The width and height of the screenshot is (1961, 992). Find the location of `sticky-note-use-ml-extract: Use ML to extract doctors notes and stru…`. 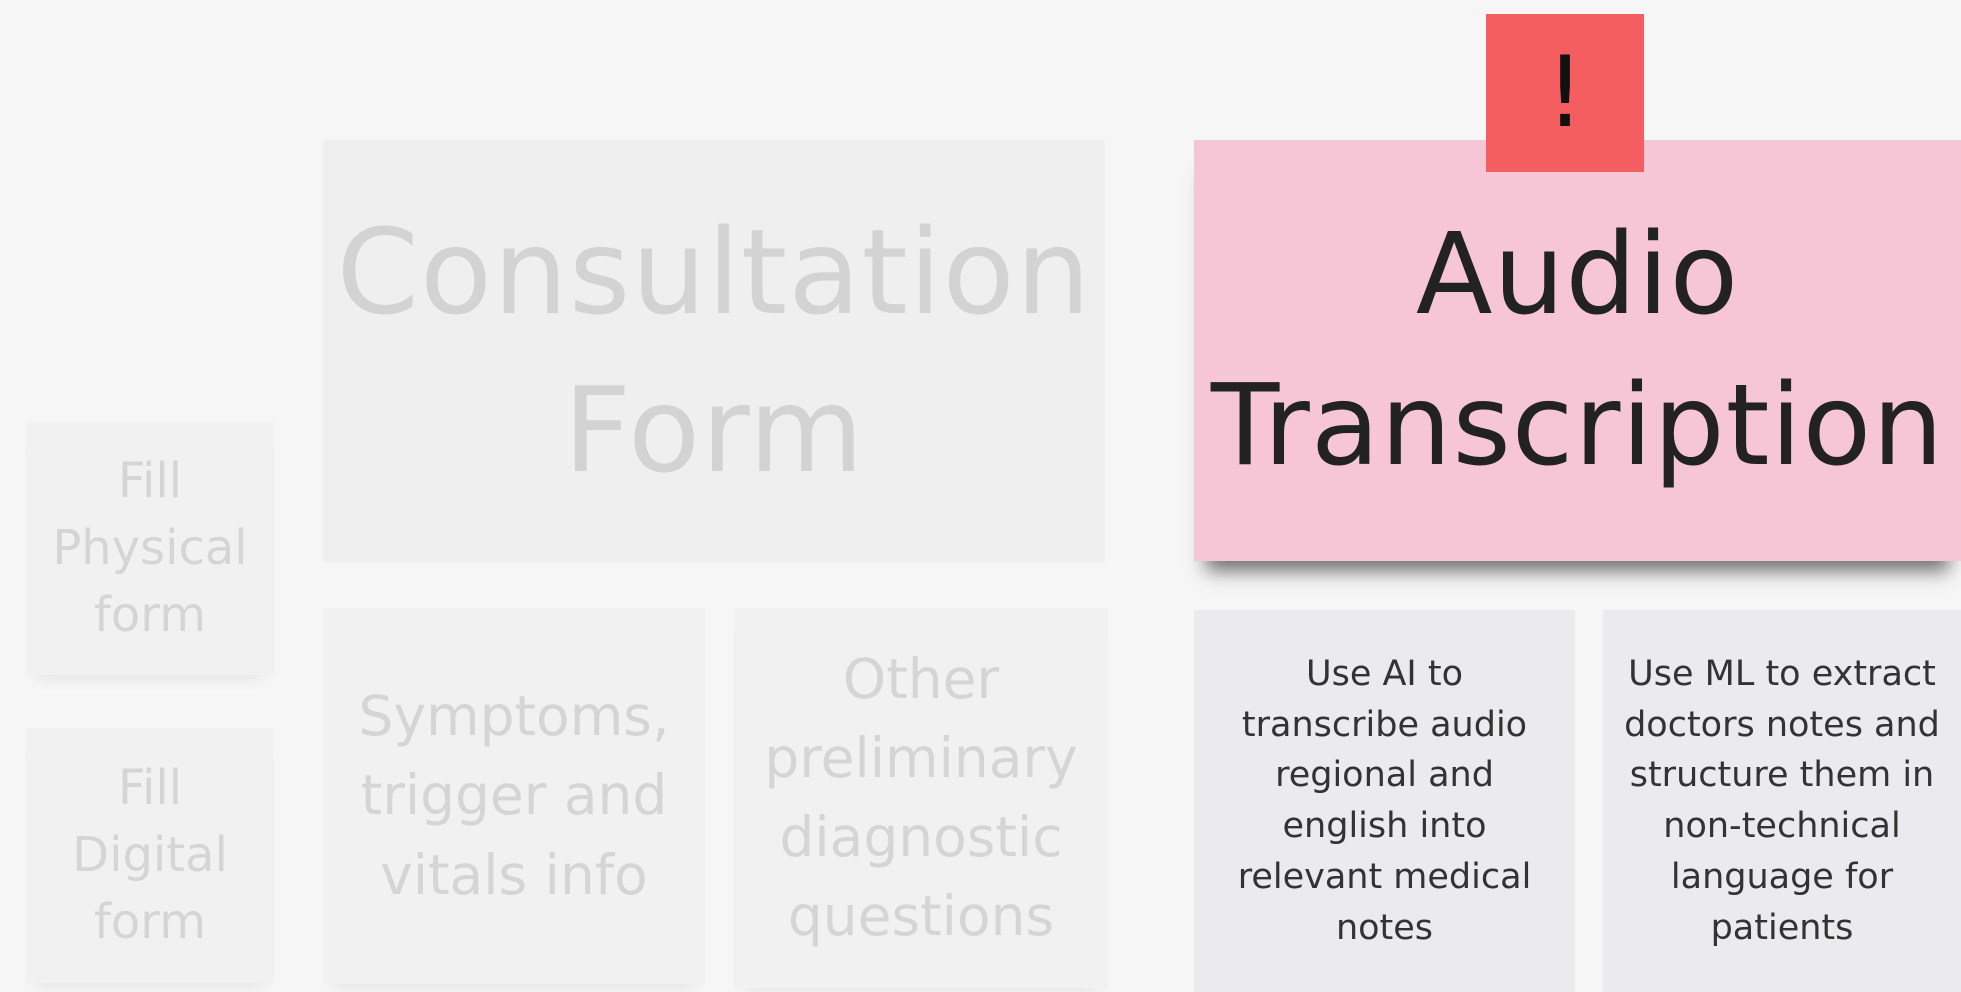

sticky-note-use-ml-extract: Use ML to extract doctors notes and stru… is located at coordinates (1782, 801).